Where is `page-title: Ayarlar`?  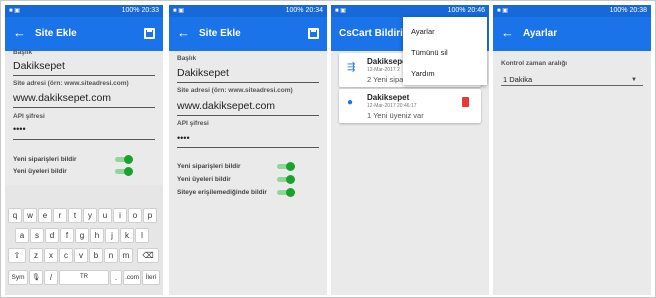 page-title: Ayarlar is located at coordinates (540, 33).